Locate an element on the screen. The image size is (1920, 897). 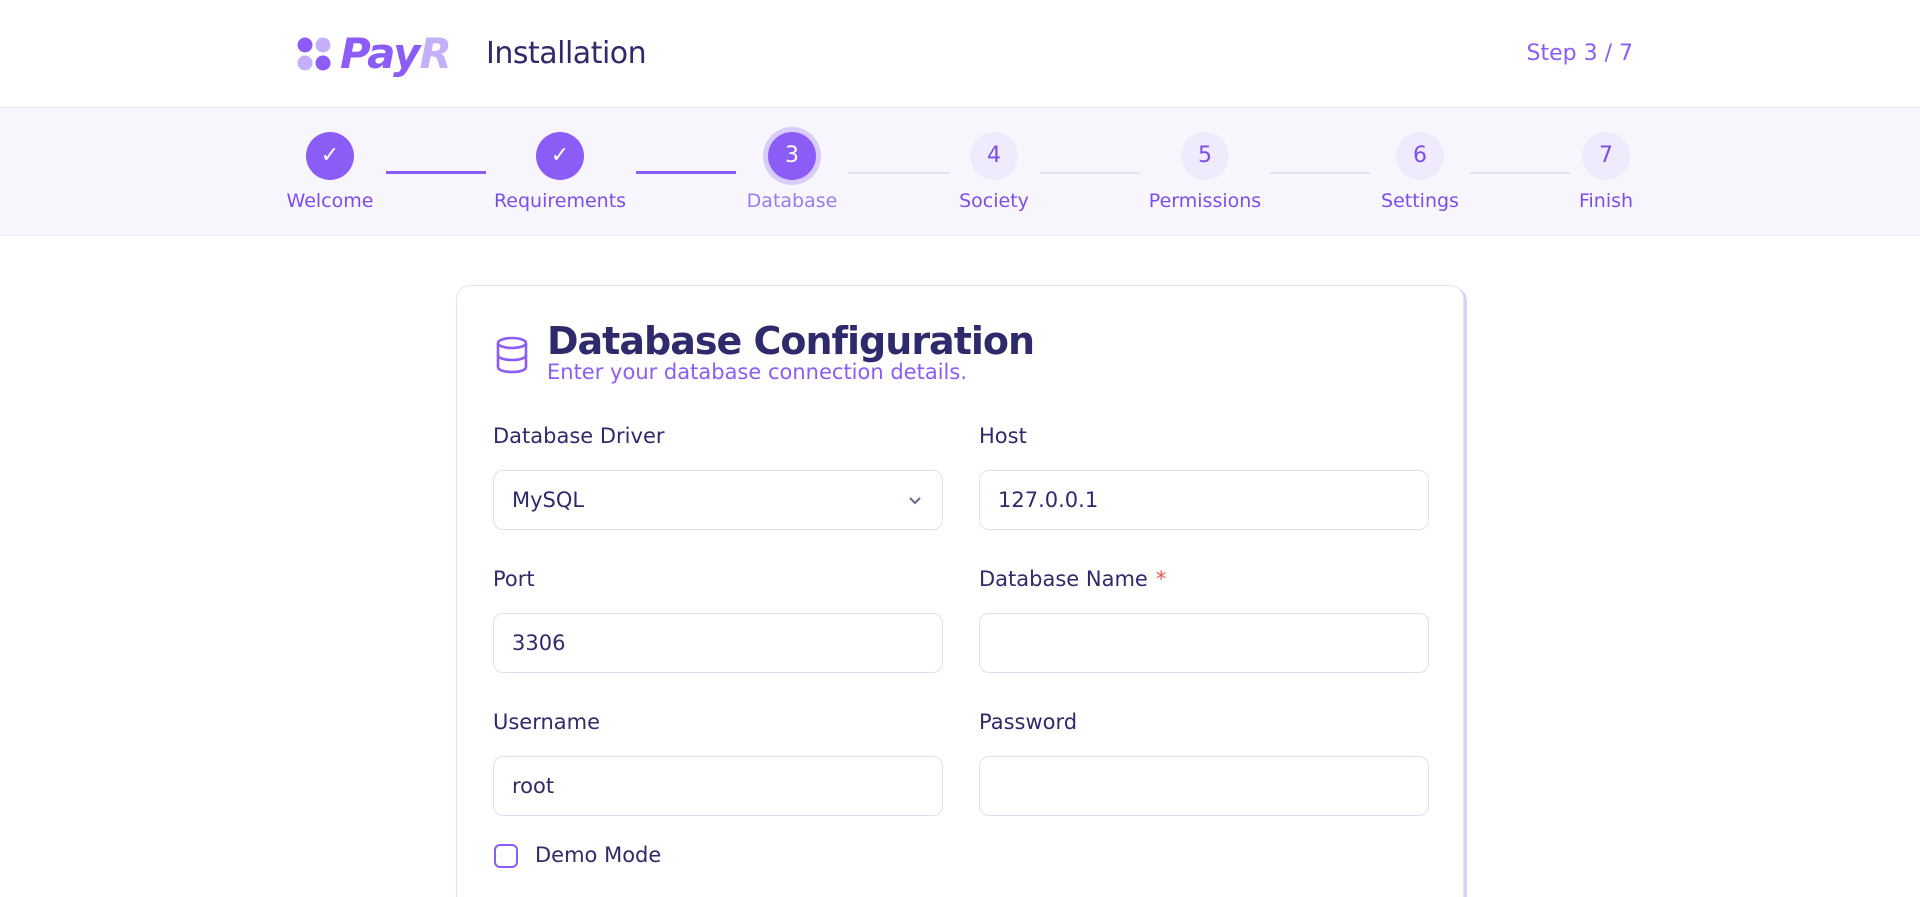
page-title: Installation is located at coordinates (566, 53).